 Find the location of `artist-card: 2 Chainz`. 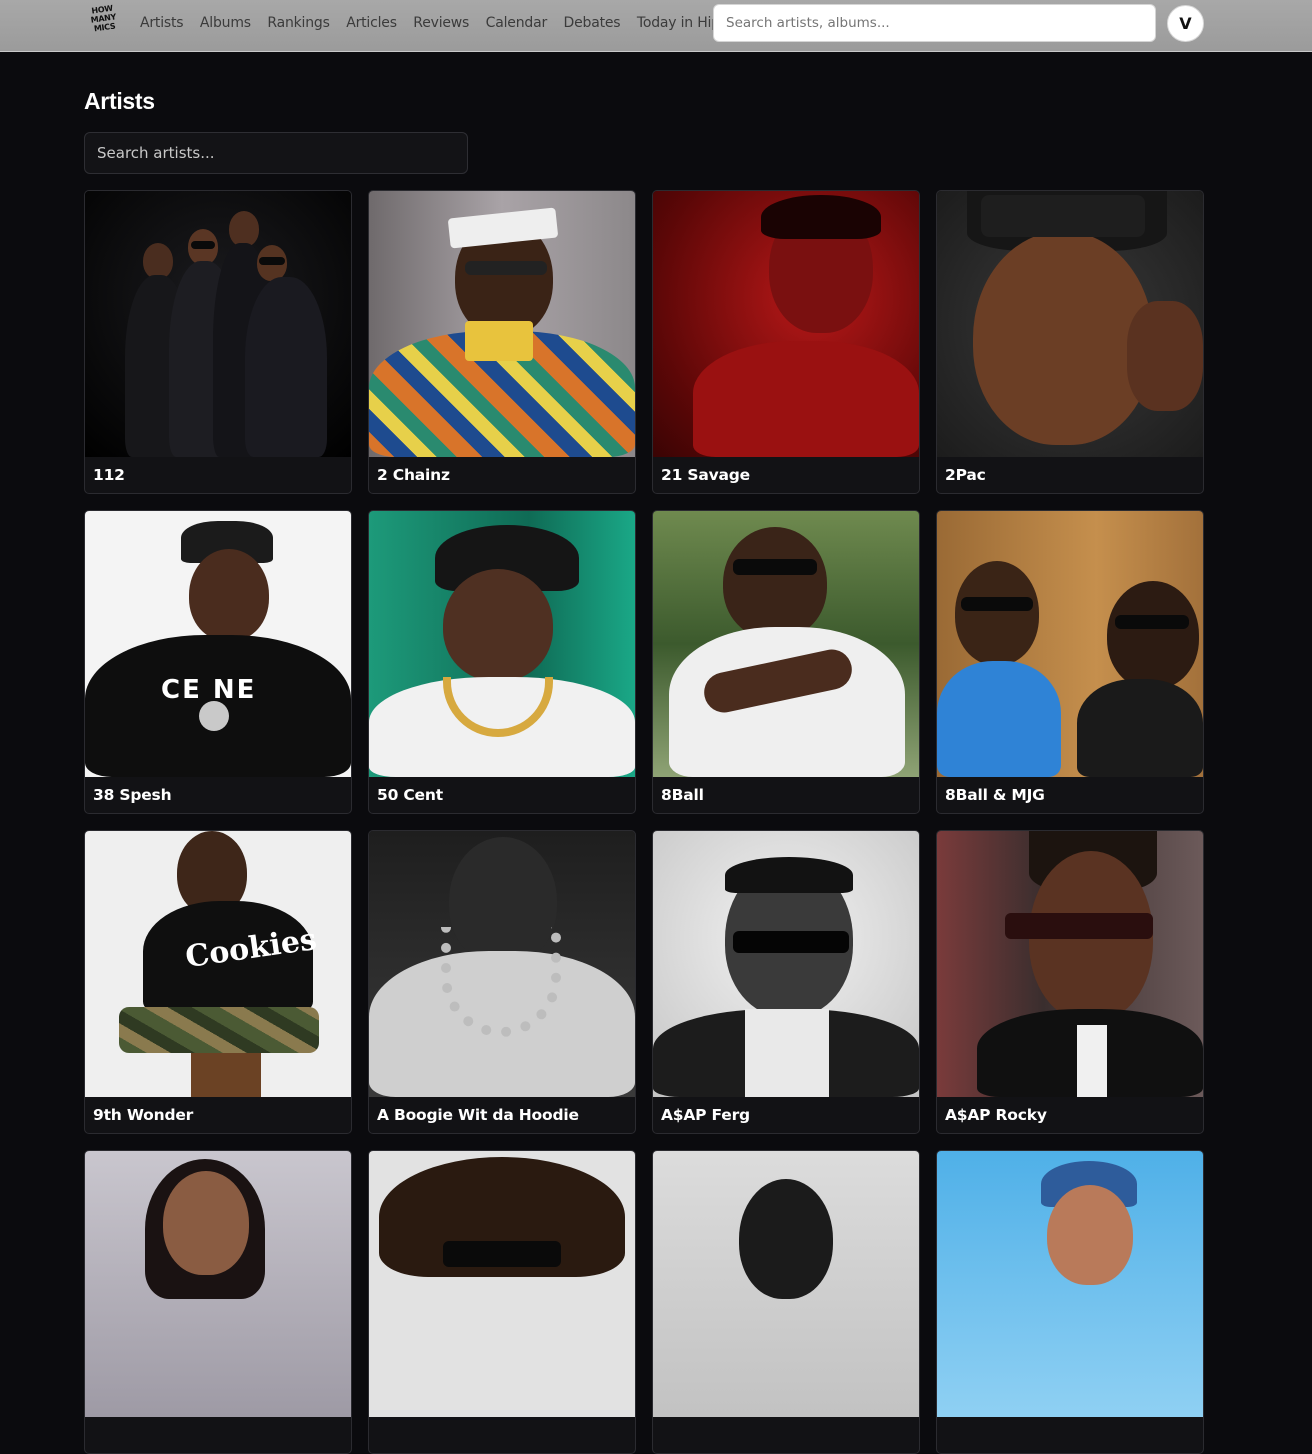

artist-card: 2 Chainz is located at coordinates (502, 342).